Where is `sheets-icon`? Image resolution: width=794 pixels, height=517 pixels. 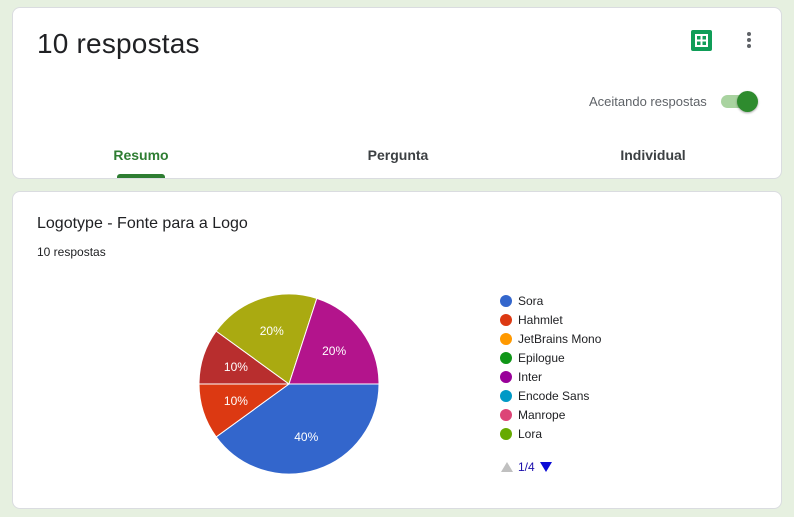 sheets-icon is located at coordinates (701, 40).